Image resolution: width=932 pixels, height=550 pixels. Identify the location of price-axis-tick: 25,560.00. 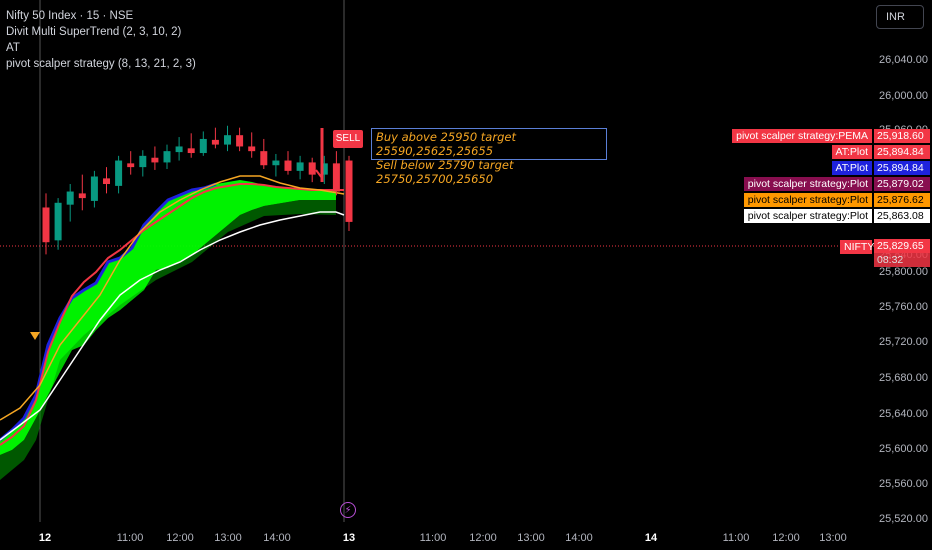
(903, 484).